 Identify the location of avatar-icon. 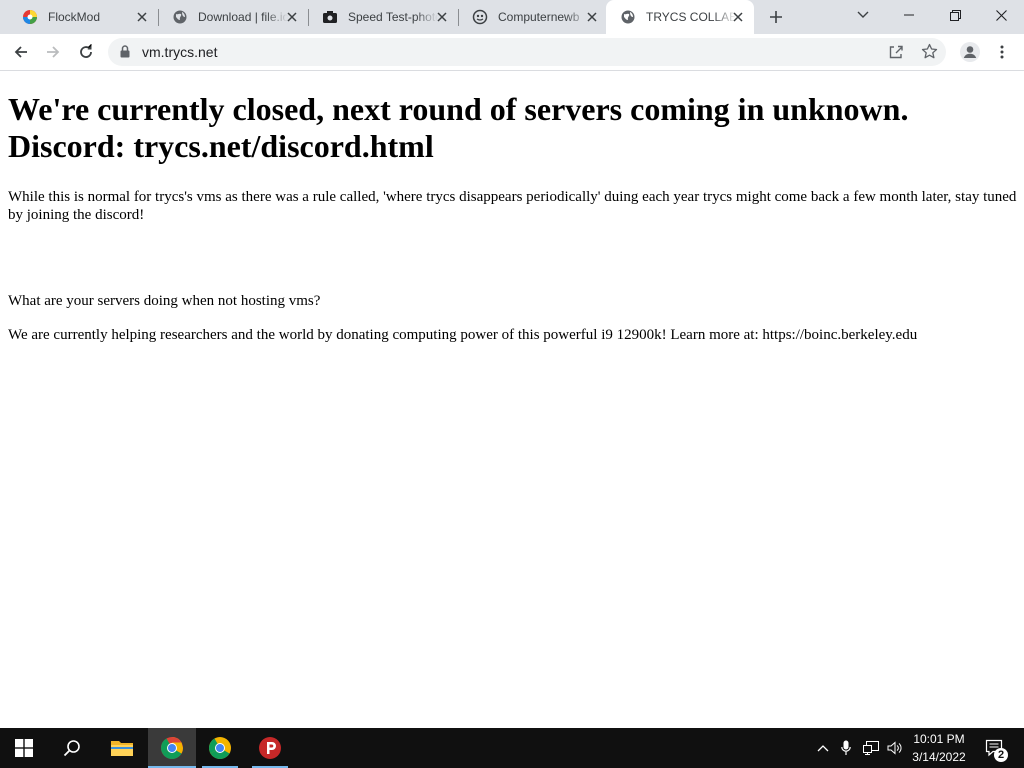
(970, 52).